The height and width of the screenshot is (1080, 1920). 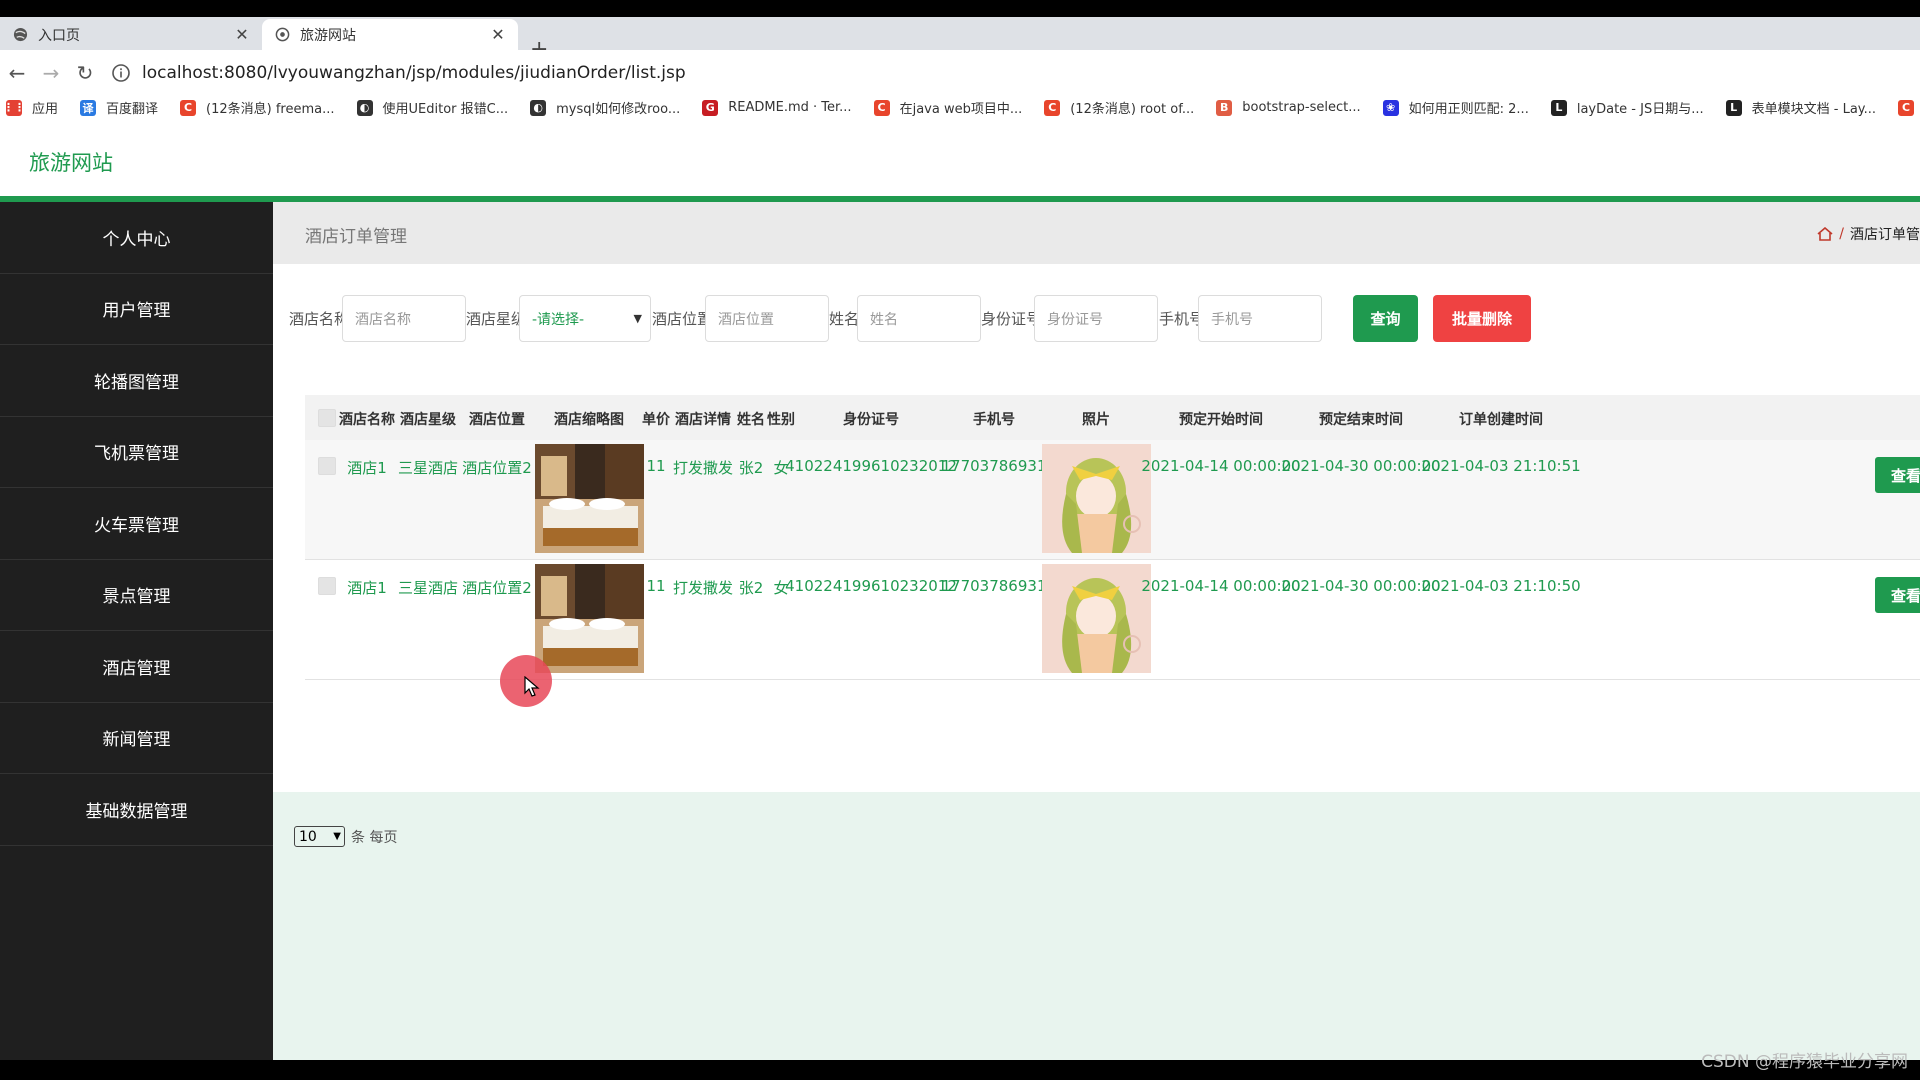 What do you see at coordinates (1825, 234) in the screenshot?
I see `home-icon` at bounding box center [1825, 234].